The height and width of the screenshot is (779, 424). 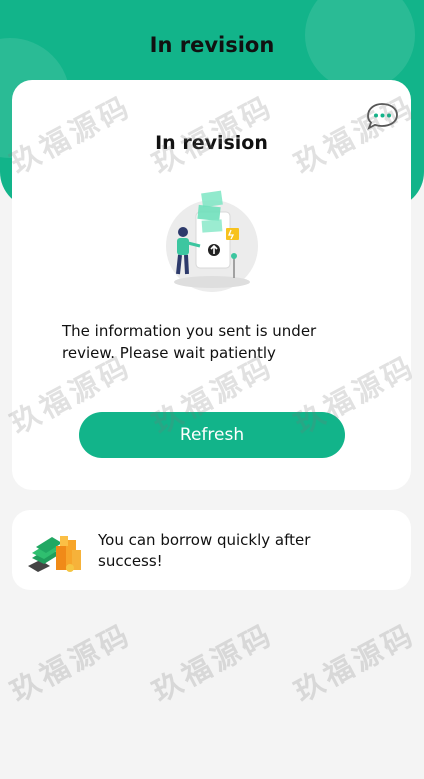 I want to click on tip-card: You can borrow quickly after success!, so click(x=211, y=550).